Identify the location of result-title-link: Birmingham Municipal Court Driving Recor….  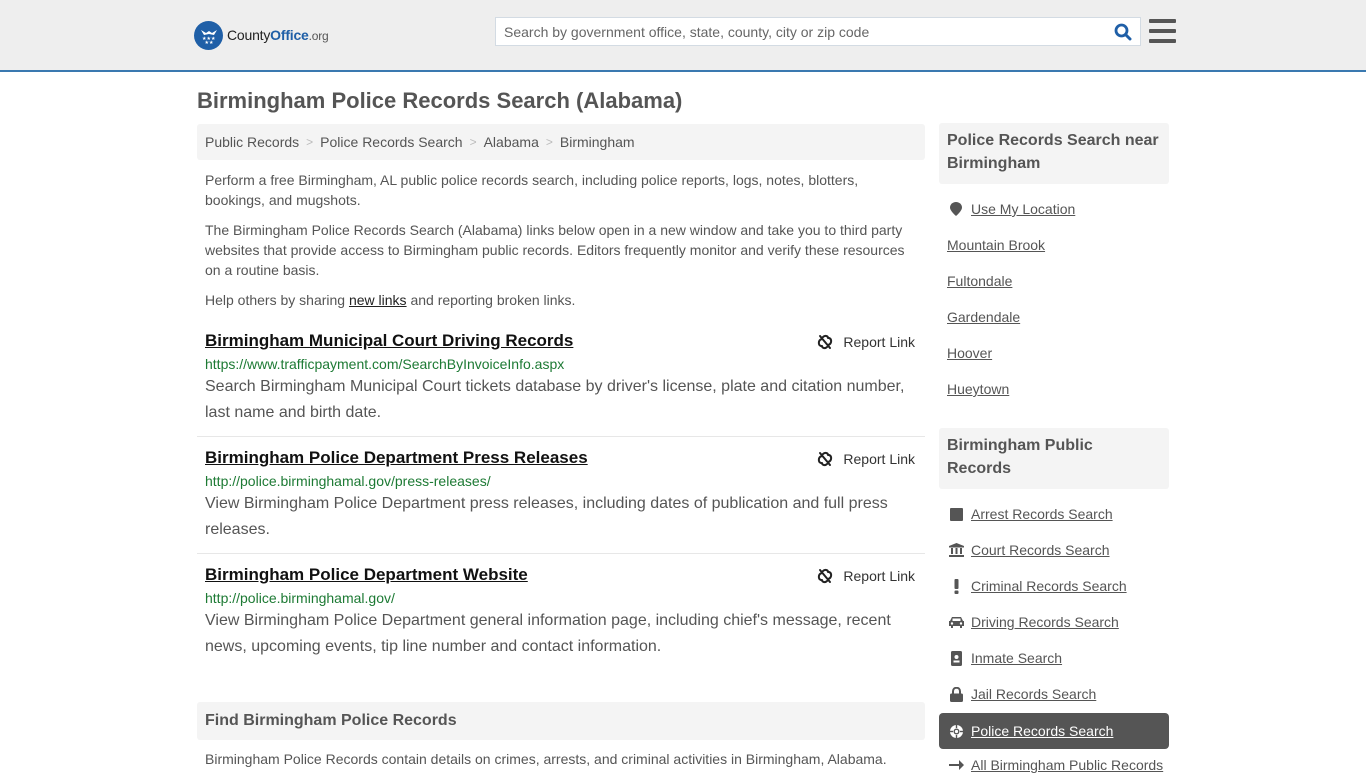
(561, 341).